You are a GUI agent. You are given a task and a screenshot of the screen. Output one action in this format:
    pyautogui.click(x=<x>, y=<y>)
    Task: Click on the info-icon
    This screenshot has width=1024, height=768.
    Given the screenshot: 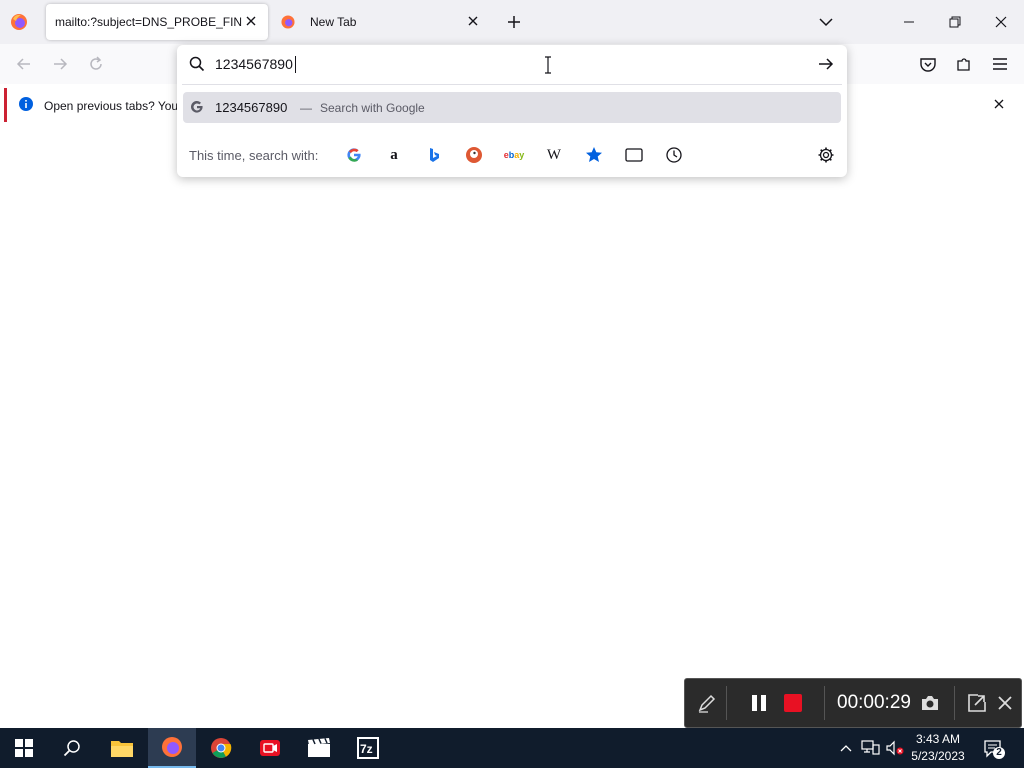 What is the action you would take?
    pyautogui.click(x=26, y=104)
    